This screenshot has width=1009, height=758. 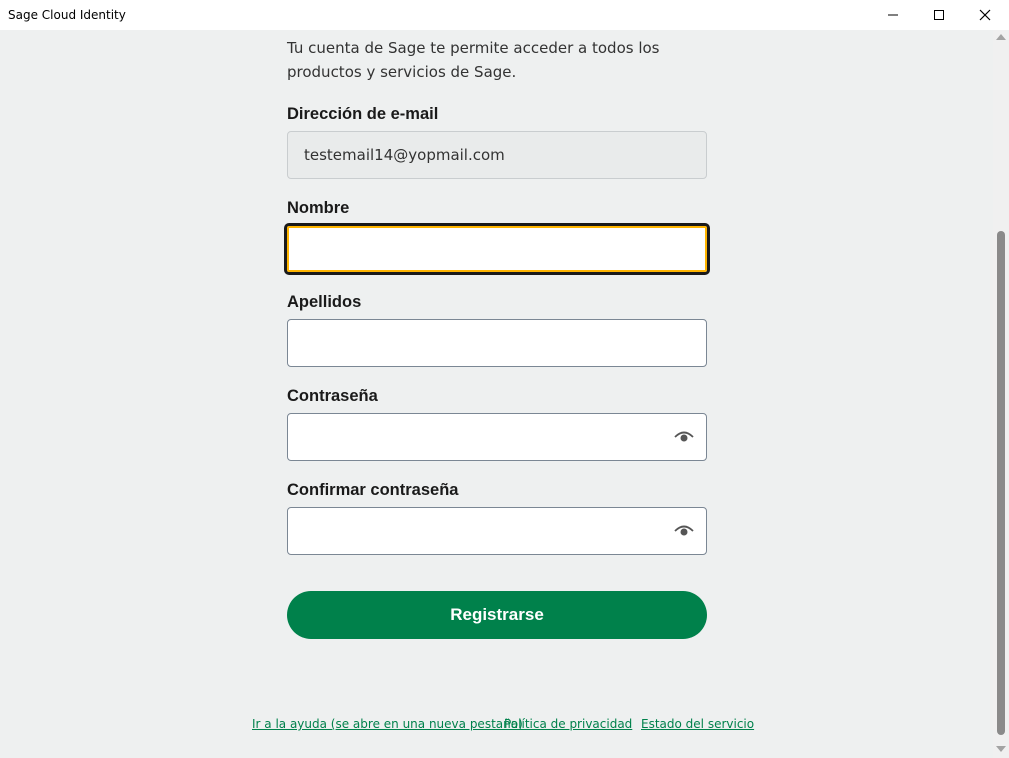 I want to click on first-name-label: Nombre, so click(x=318, y=208).